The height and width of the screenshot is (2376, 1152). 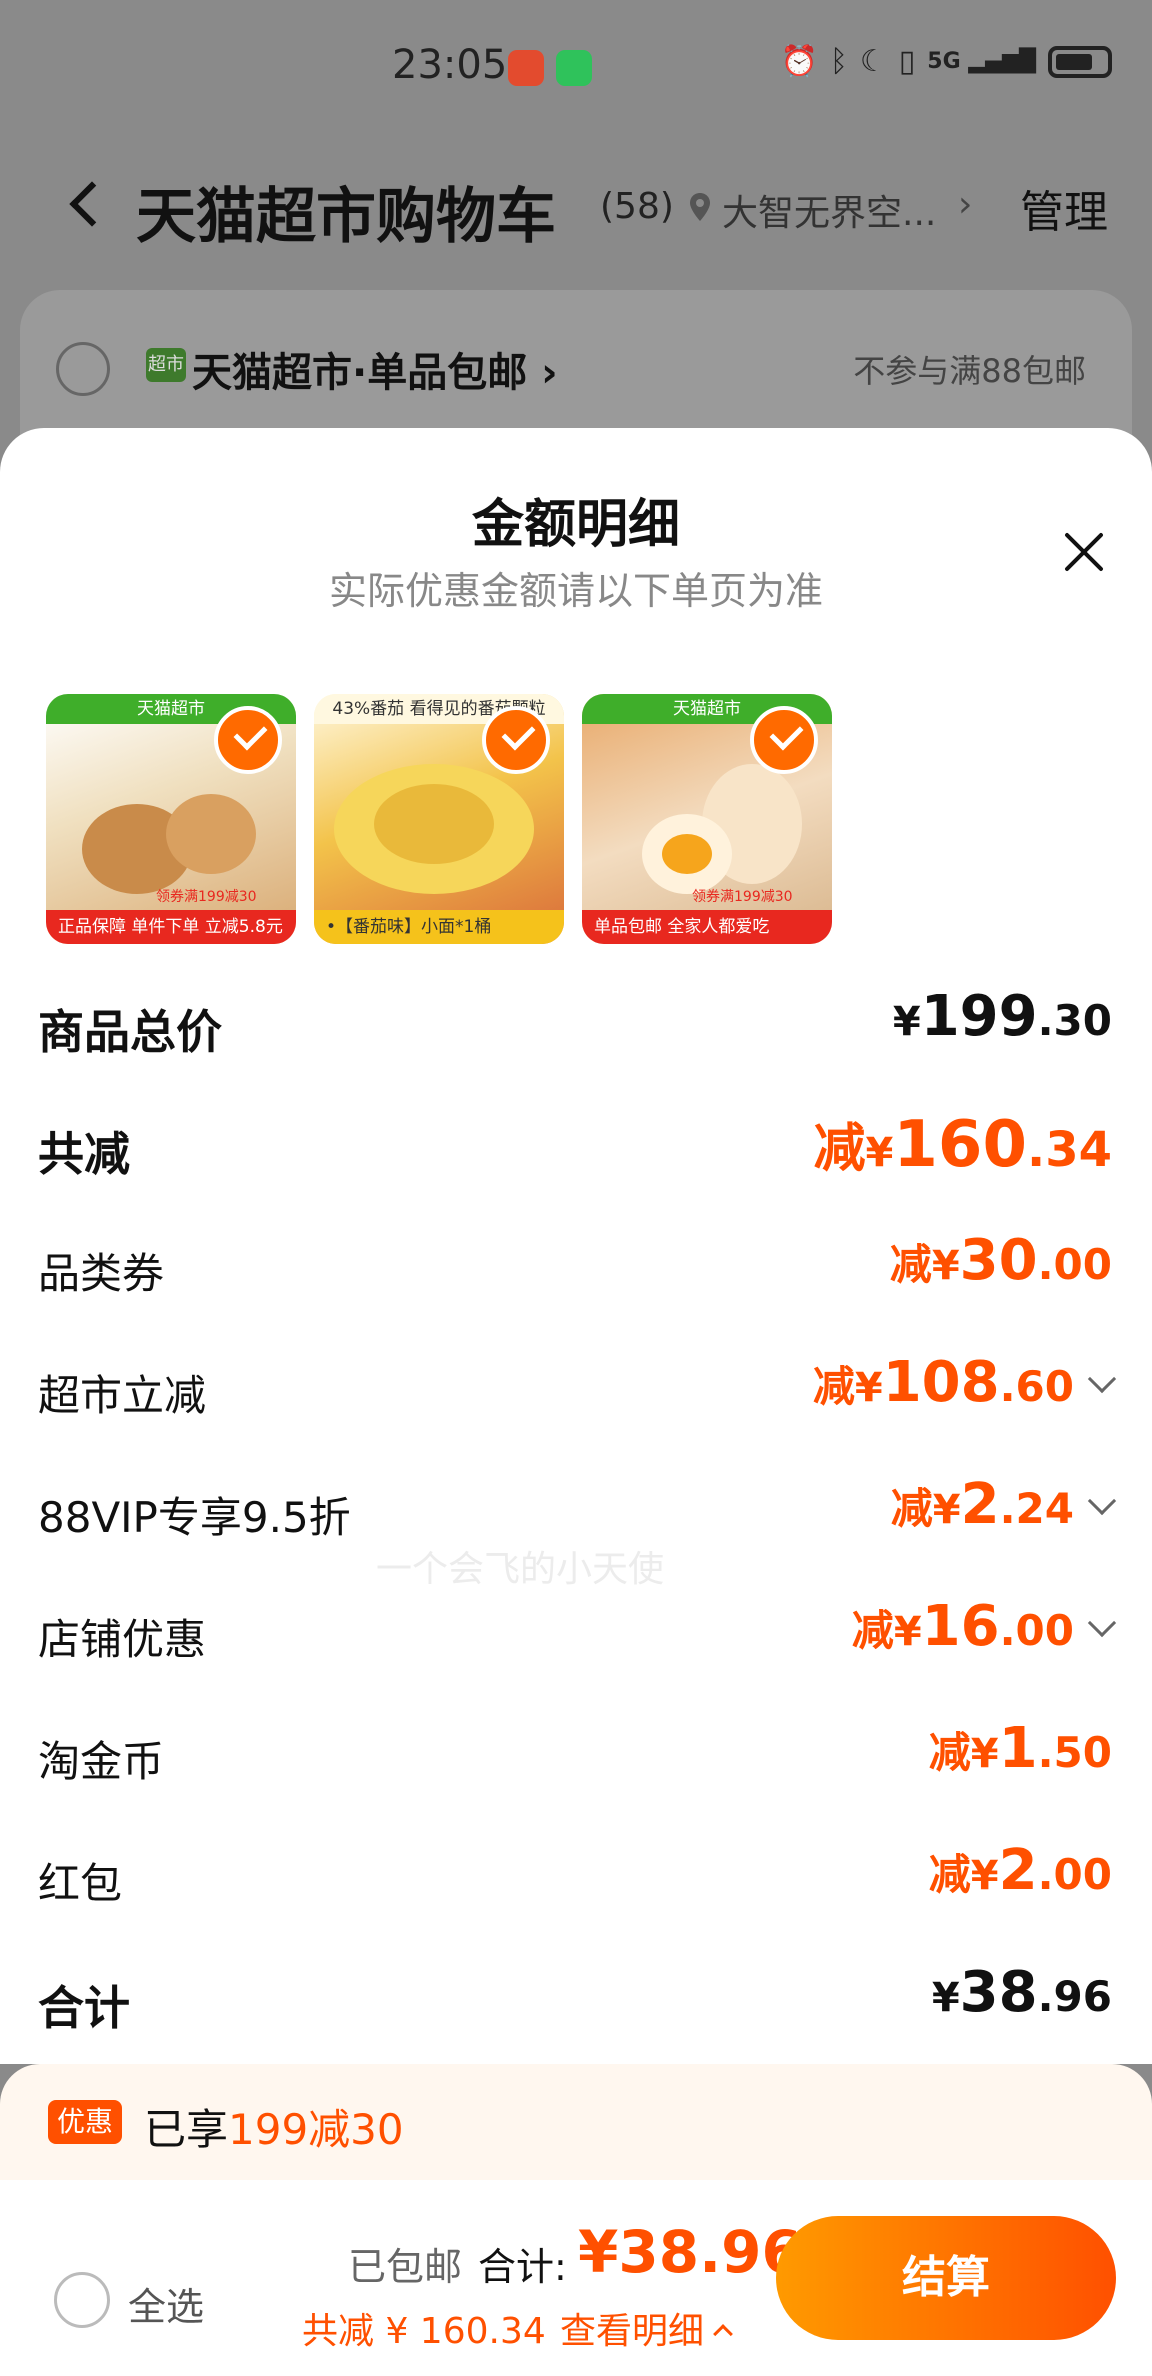 I want to click on row-label: 品类券, so click(x=101, y=1273).